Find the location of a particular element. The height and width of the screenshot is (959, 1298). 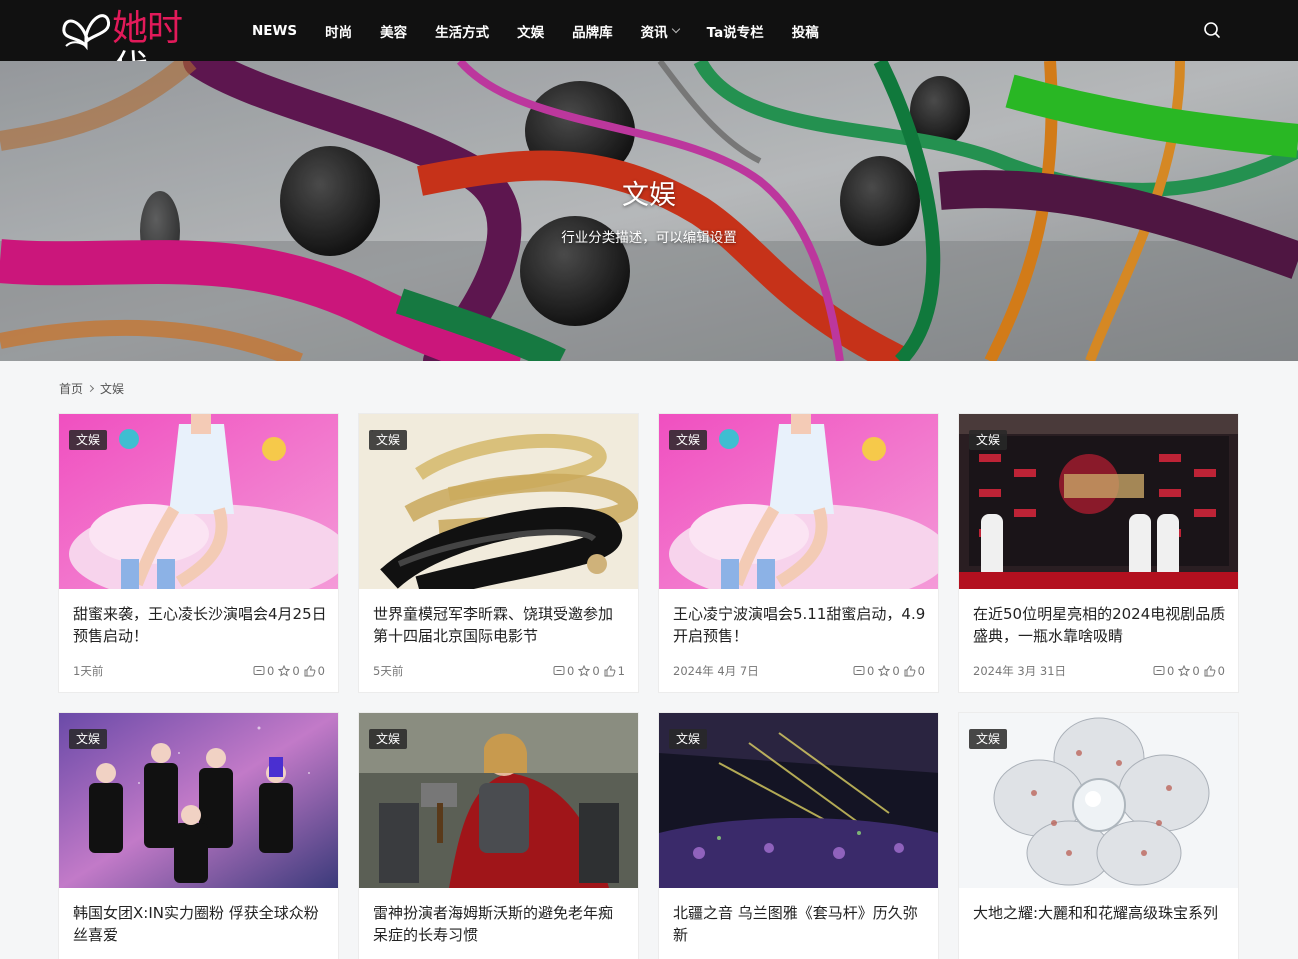

nav-label: 投稿 is located at coordinates (805, 32).